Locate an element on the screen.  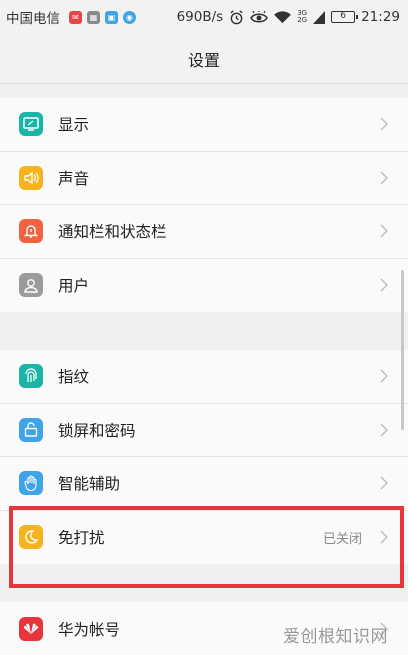
network-type: 3G 2G is located at coordinates (302, 16).